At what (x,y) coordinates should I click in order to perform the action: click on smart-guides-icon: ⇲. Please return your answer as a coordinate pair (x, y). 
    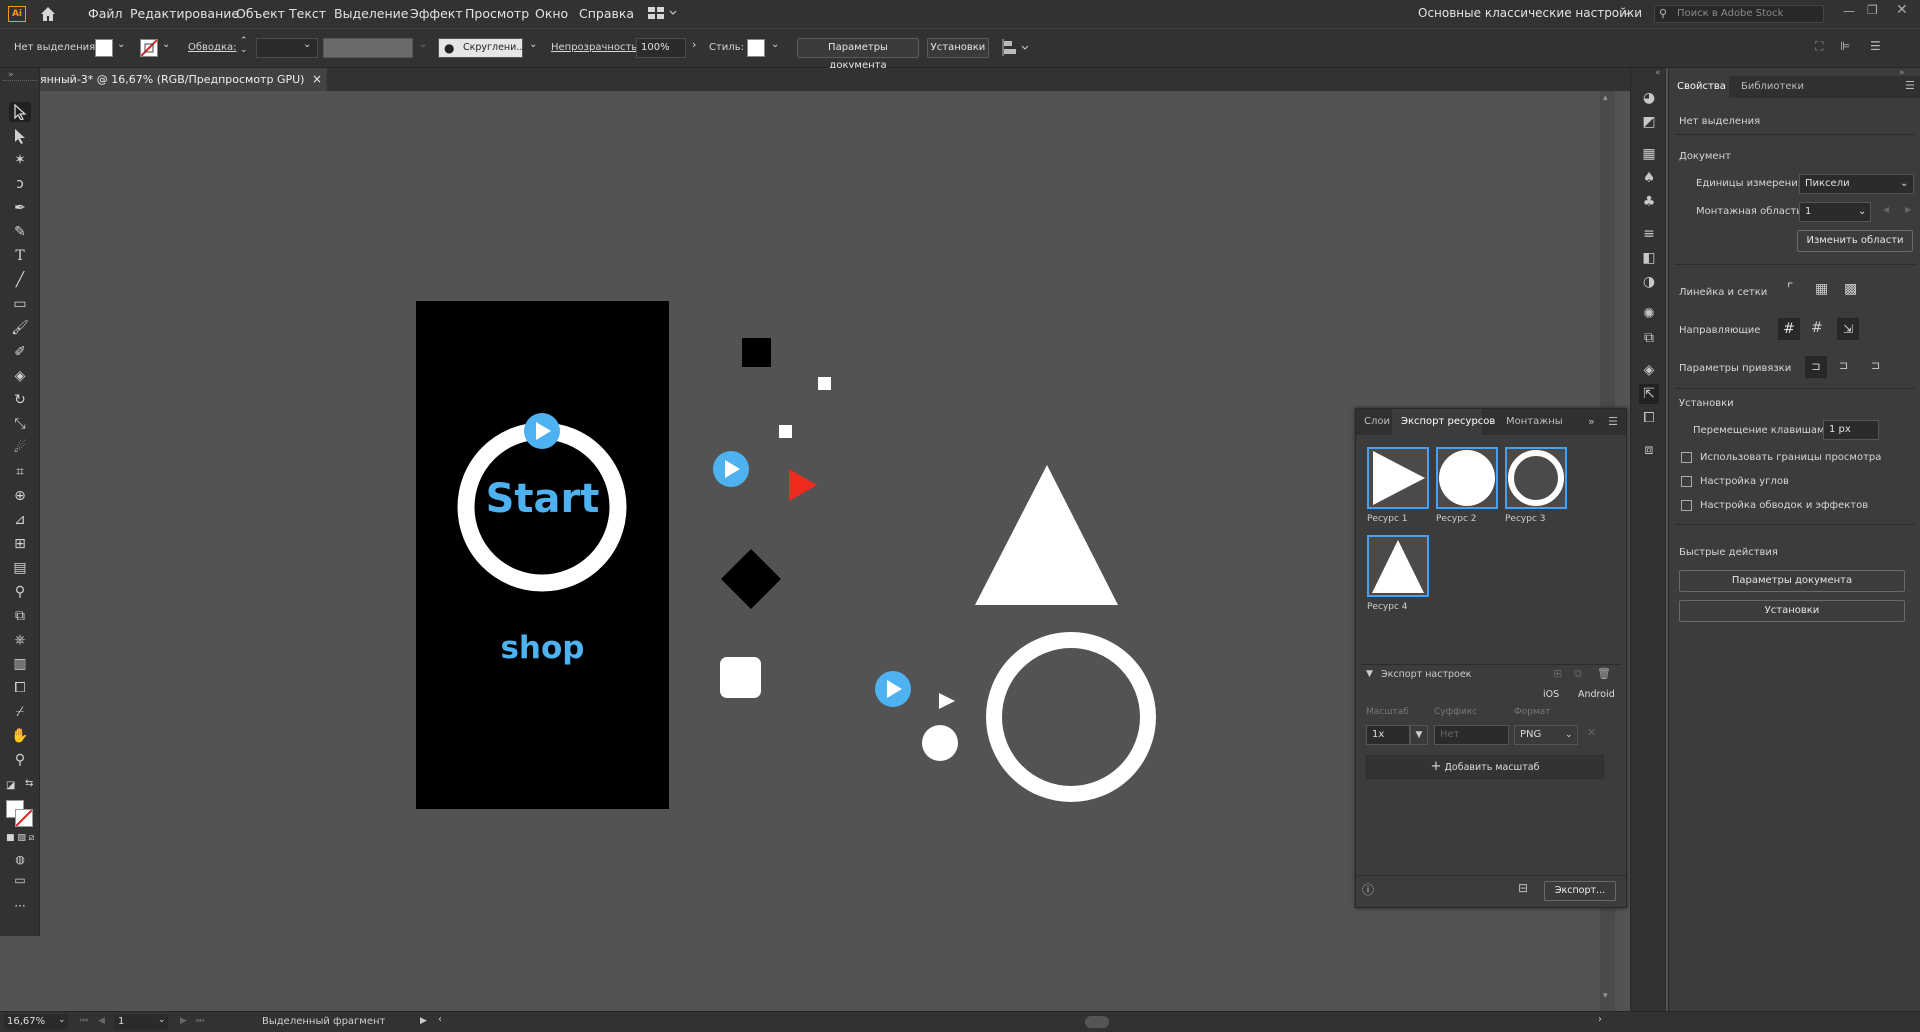
    Looking at the image, I should click on (1848, 329).